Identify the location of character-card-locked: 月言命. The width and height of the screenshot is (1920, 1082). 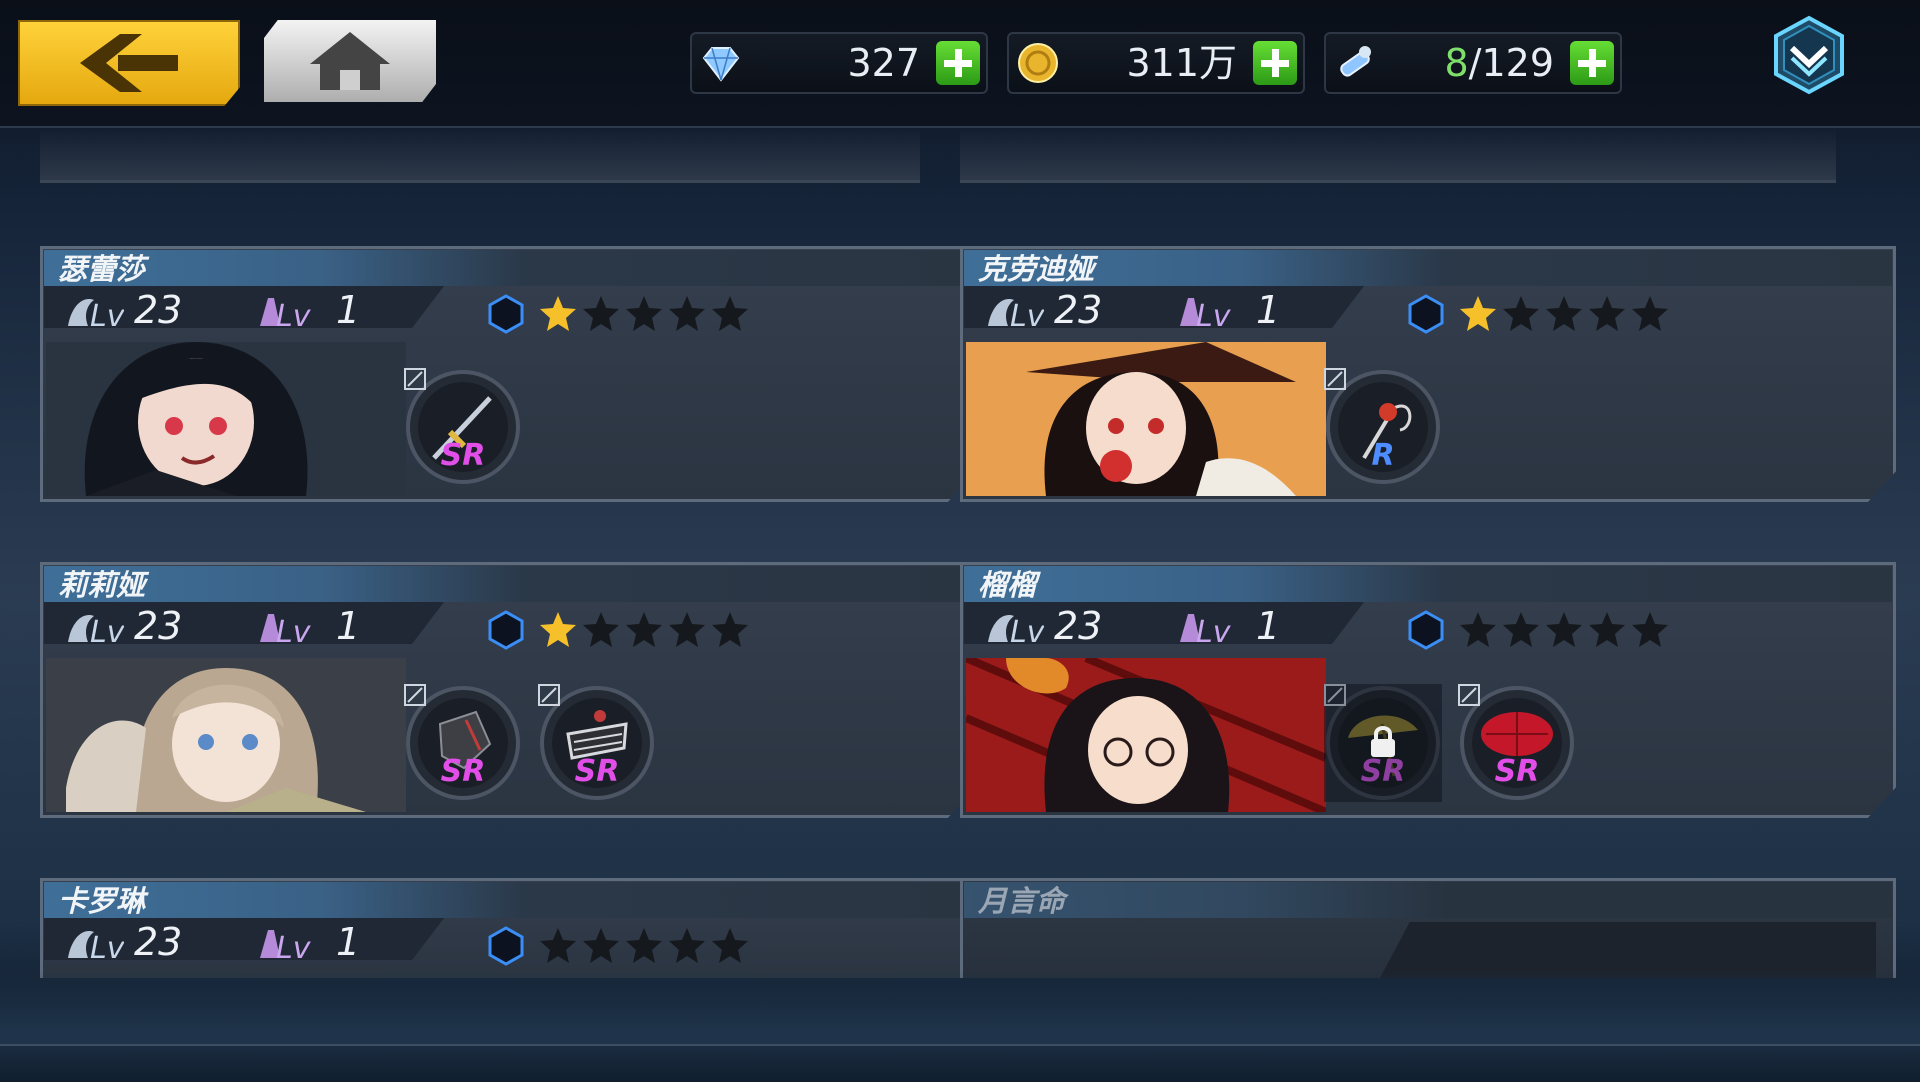
(1428, 928).